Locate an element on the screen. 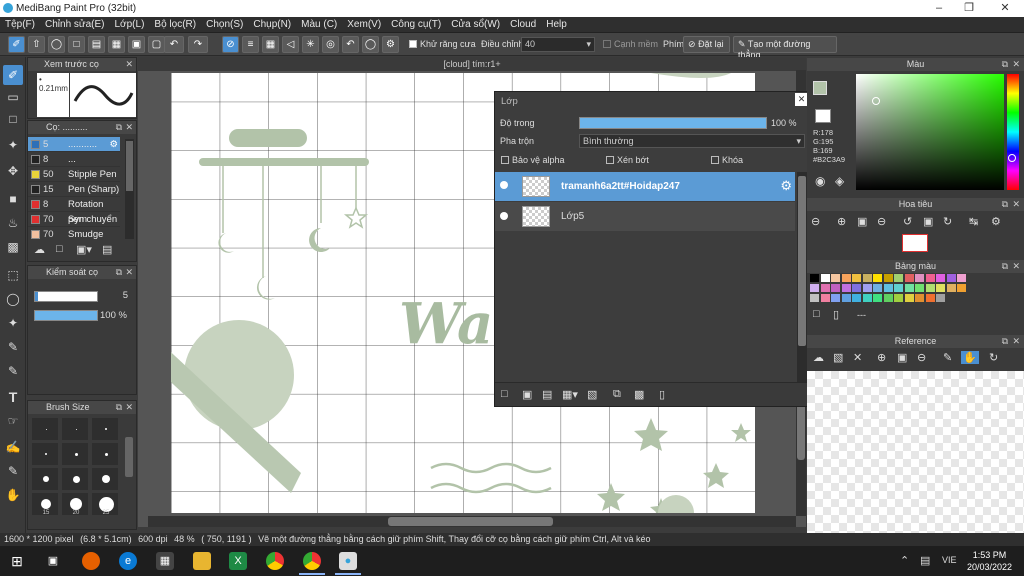 This screenshot has height=576, width=1024. redo-icon: ↷ is located at coordinates (198, 44).